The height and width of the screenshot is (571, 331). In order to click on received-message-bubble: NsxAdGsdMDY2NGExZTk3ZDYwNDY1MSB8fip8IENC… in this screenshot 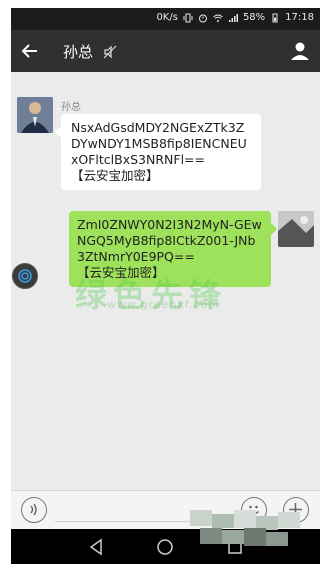, I will do `click(158, 152)`.